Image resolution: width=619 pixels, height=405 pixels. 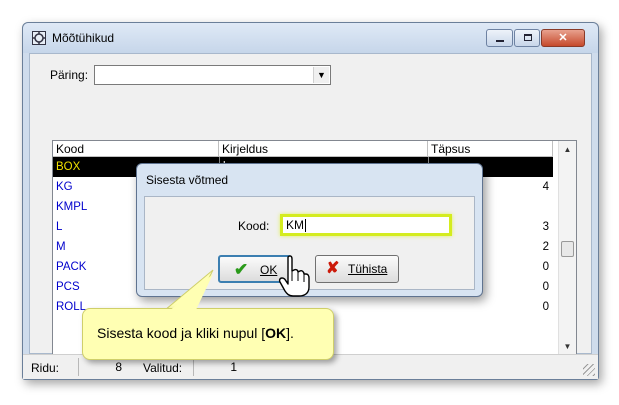 I want to click on callout-text: Sisesta kood ja kliki nupul [OK]., so click(x=195, y=333).